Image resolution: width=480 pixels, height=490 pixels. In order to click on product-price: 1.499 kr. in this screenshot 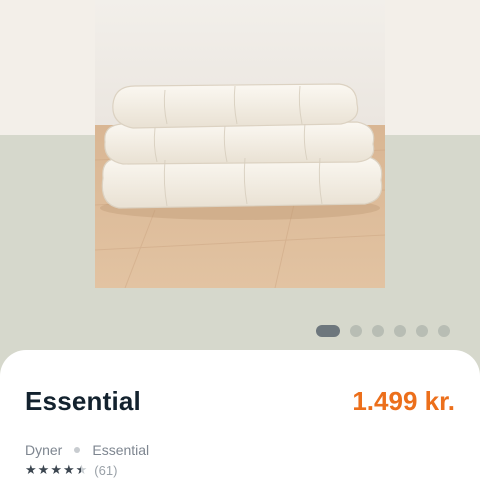, I will do `click(403, 401)`.